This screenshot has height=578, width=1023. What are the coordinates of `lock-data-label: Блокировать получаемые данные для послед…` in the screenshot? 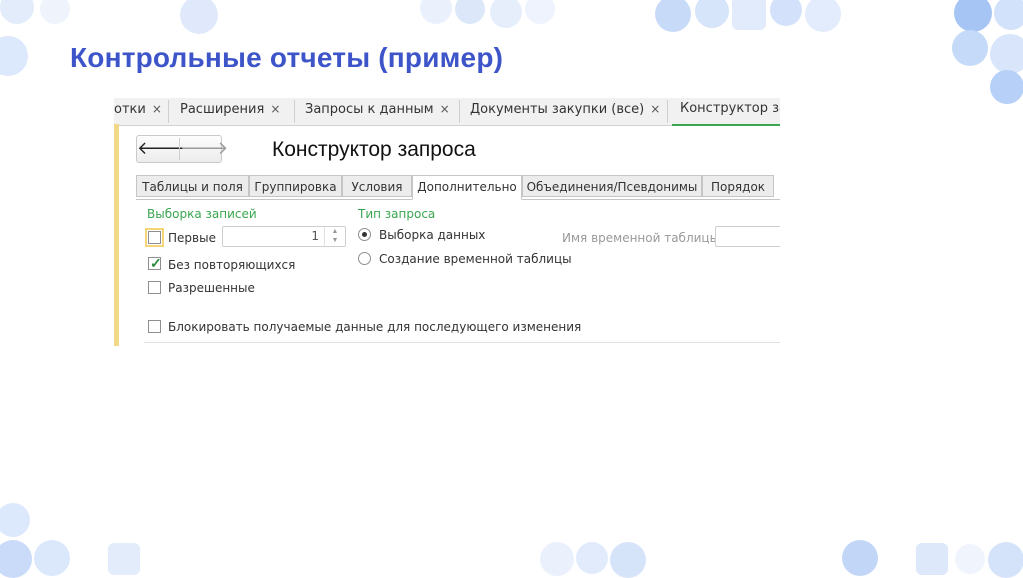 It's located at (375, 327).